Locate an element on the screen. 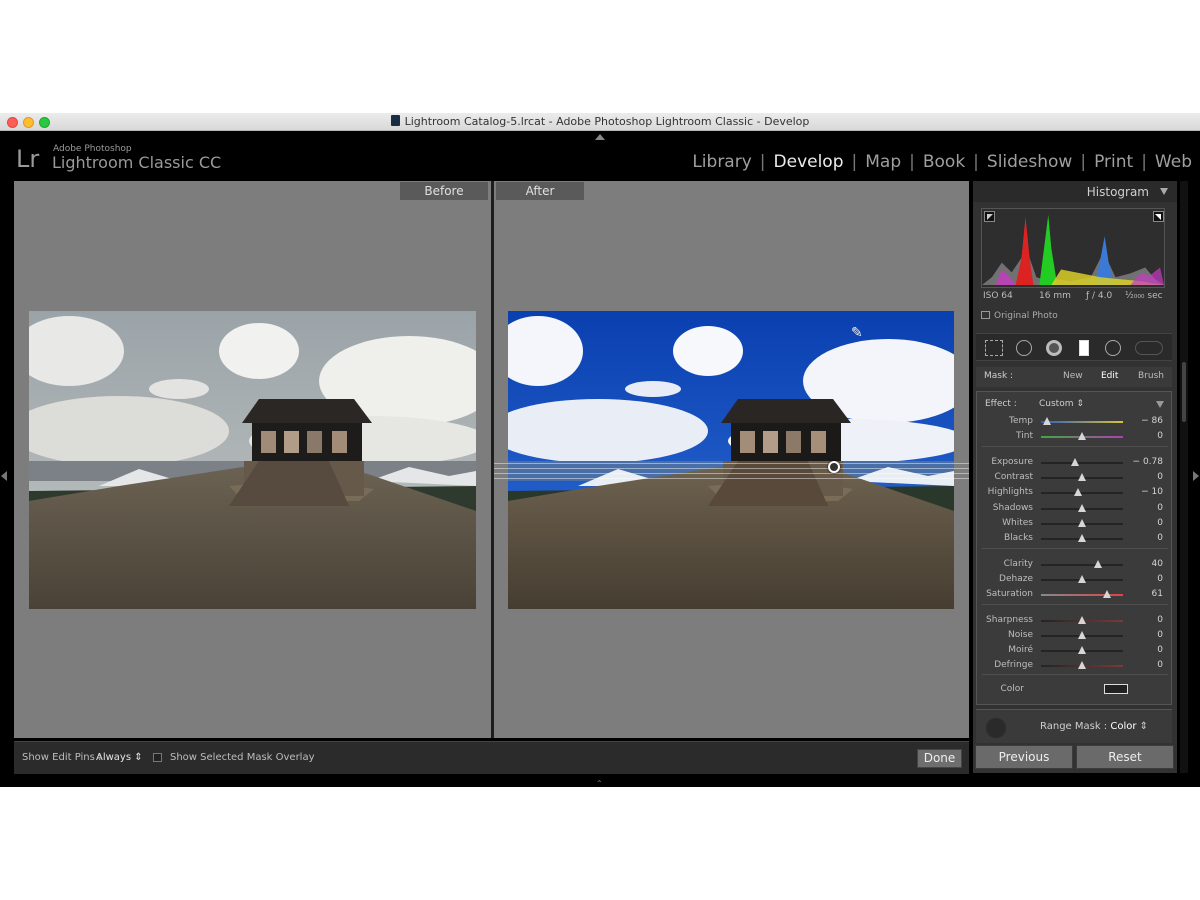 The height and width of the screenshot is (900, 1200). blacks-label: Blacks is located at coordinates (1018, 538).